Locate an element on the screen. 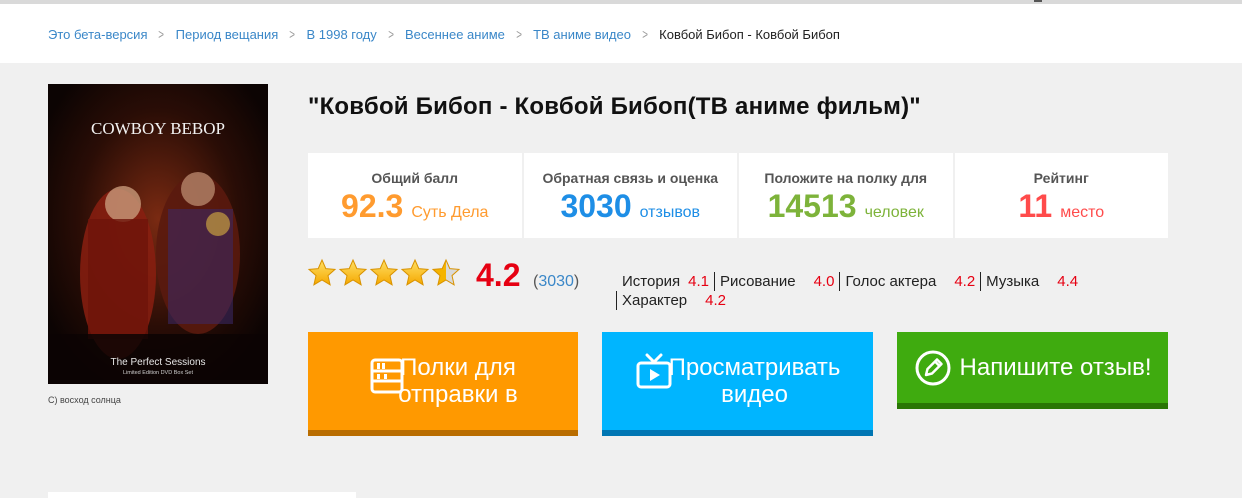 This screenshot has width=1242, height=498. stat-label: Общий балл is located at coordinates (415, 178).